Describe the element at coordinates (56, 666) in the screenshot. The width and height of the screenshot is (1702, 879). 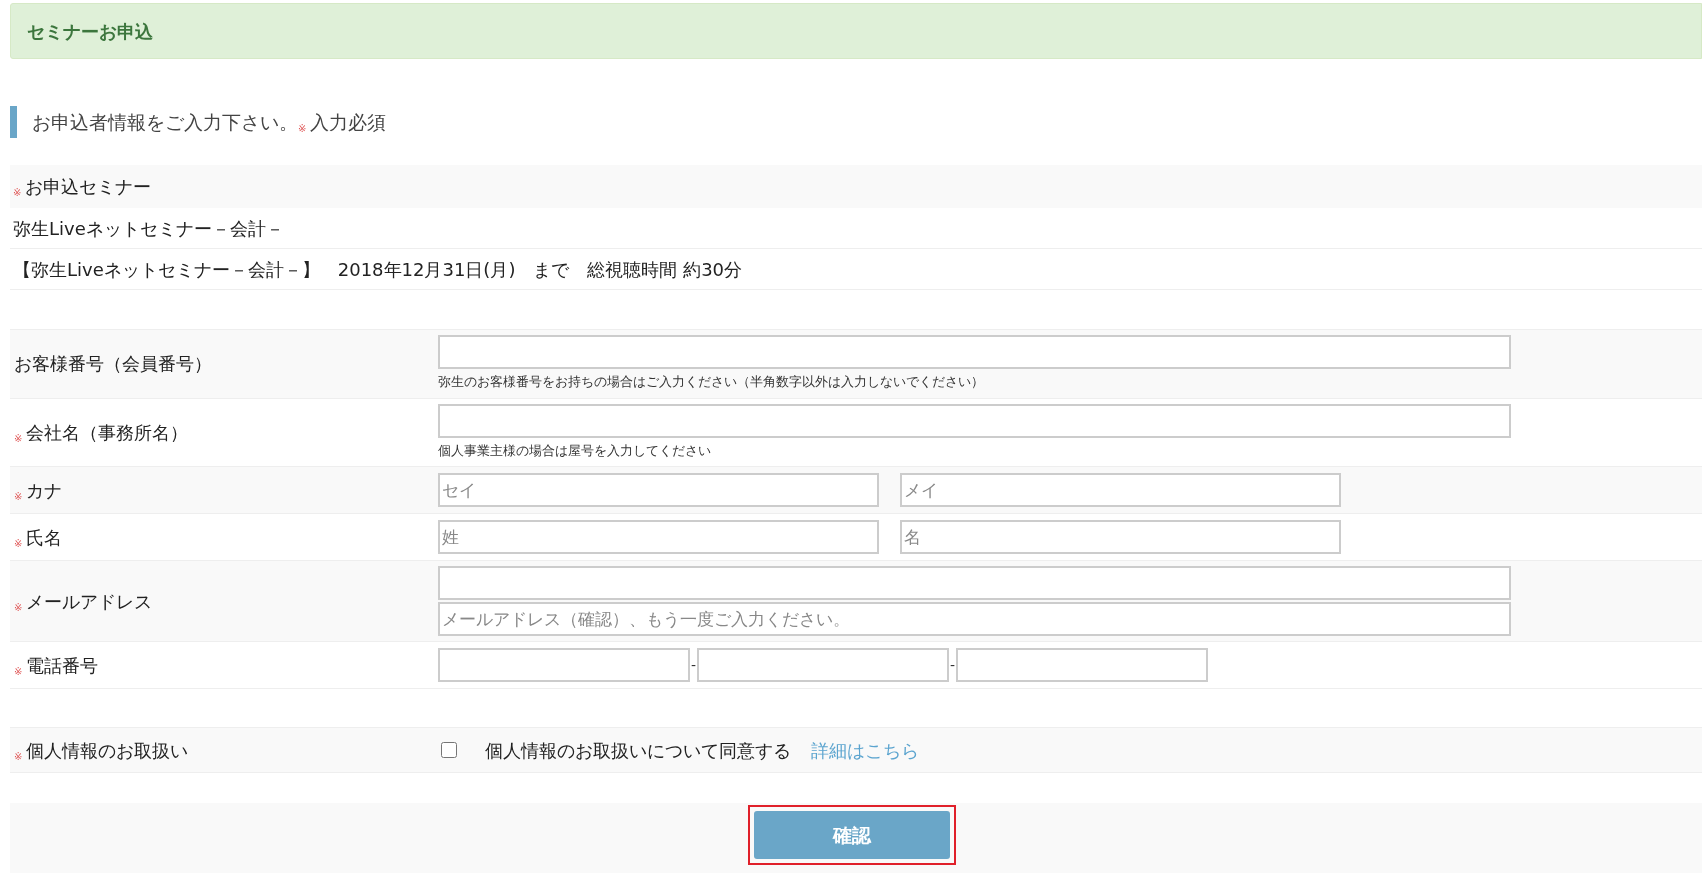
I see `field-label: $_{※}$ 電話番号` at that location.